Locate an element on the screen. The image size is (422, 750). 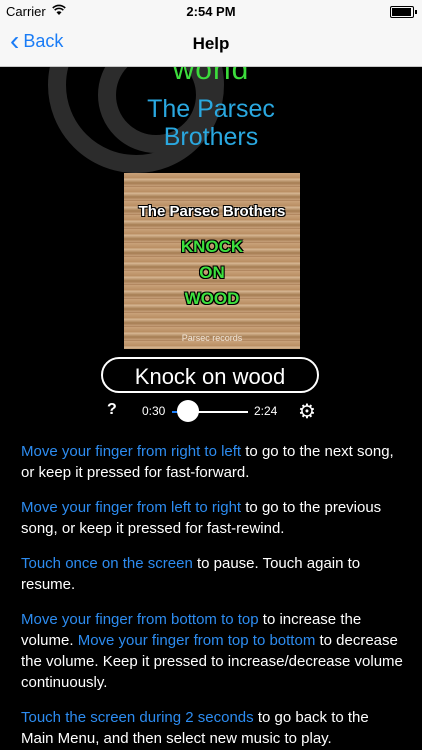
artist-name: The Parsec Brothers is located at coordinates (211, 123).